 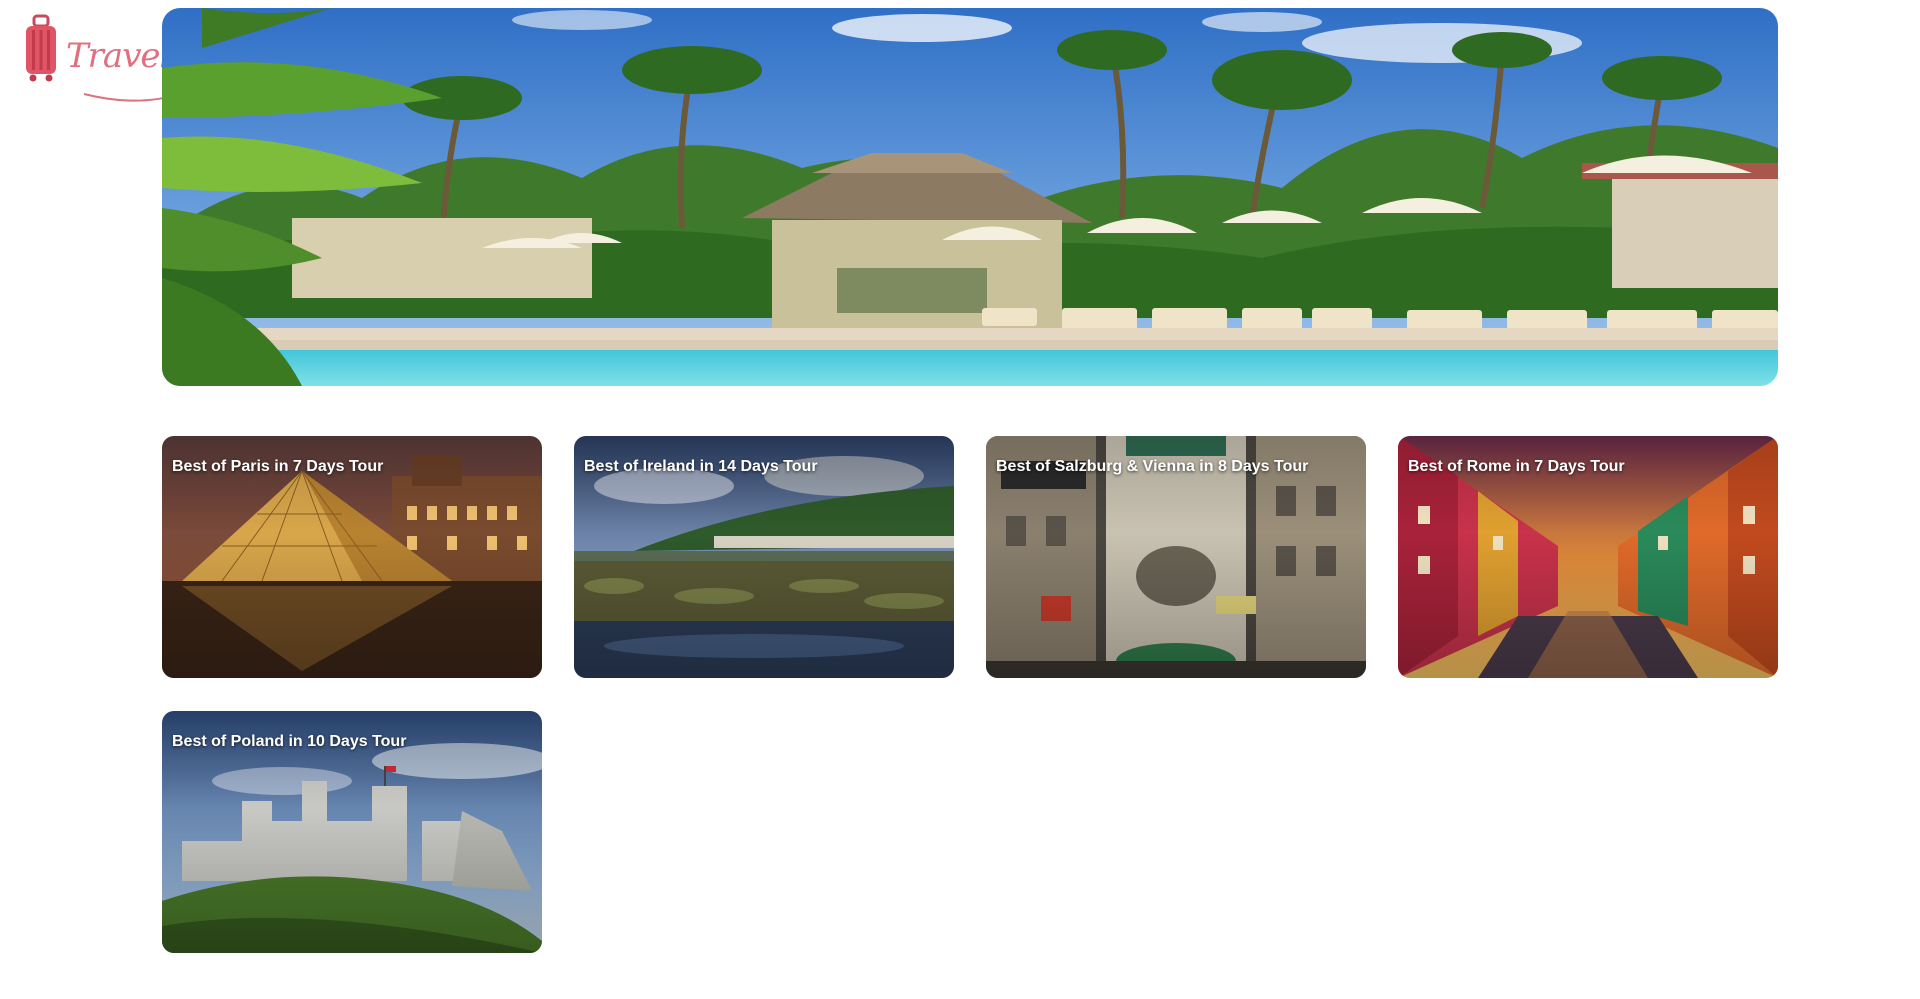 I want to click on tour-title: Best of Poland in 10 Days Tour, so click(x=289, y=741).